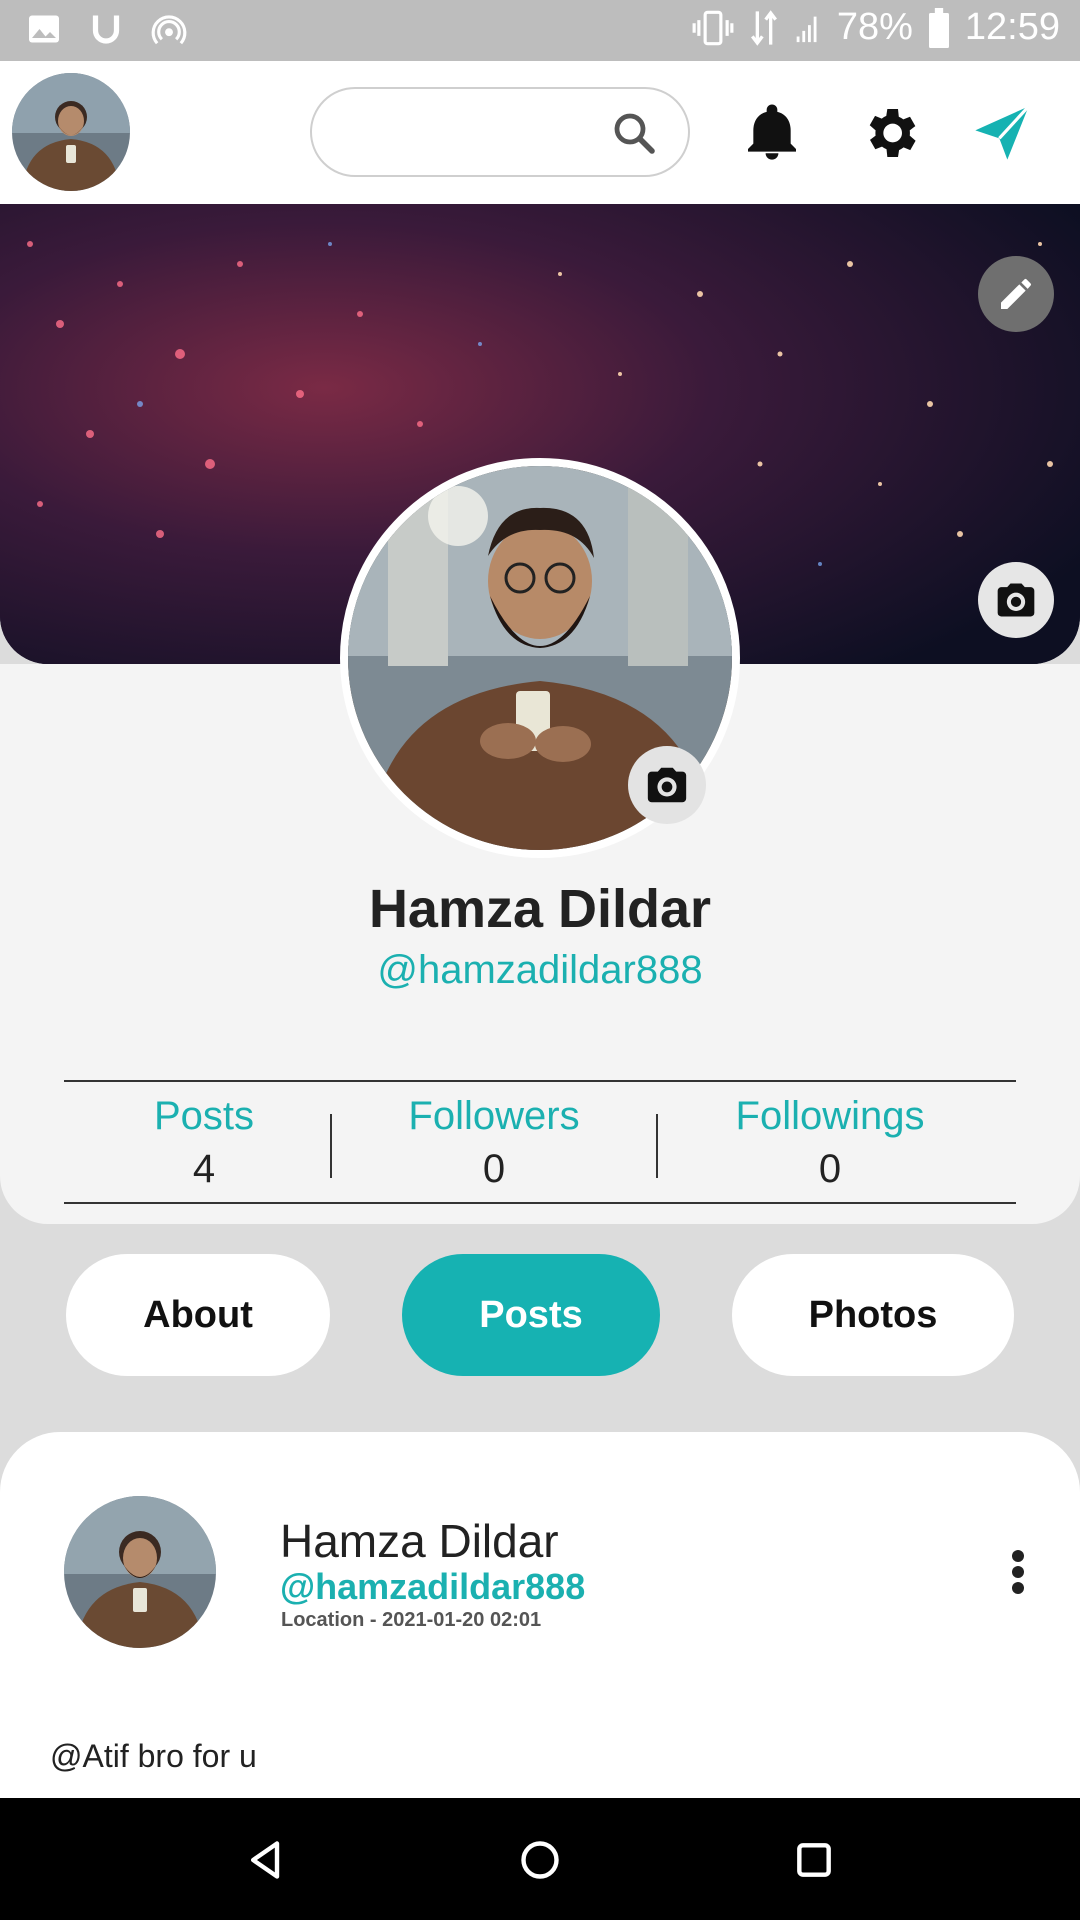 The height and width of the screenshot is (1920, 1080). What do you see at coordinates (540, 909) in the screenshot?
I see `profile-name: Hamza Dildar` at bounding box center [540, 909].